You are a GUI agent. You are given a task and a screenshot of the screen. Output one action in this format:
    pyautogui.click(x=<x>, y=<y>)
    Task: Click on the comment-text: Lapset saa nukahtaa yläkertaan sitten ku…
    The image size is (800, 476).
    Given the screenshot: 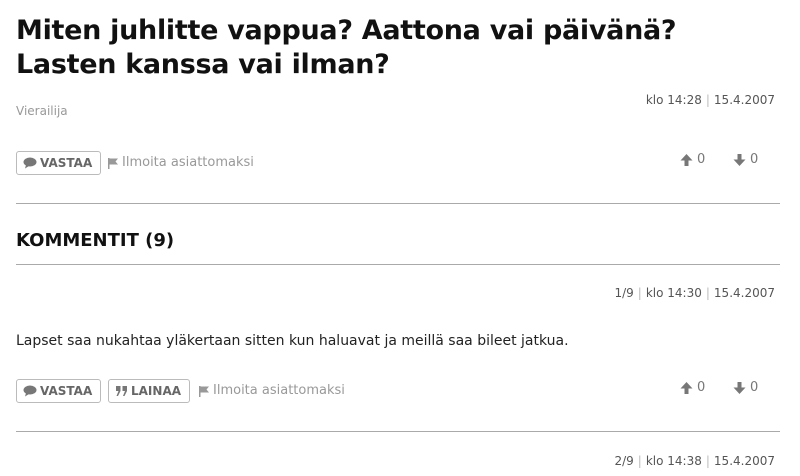 What is the action you would take?
    pyautogui.click(x=292, y=341)
    